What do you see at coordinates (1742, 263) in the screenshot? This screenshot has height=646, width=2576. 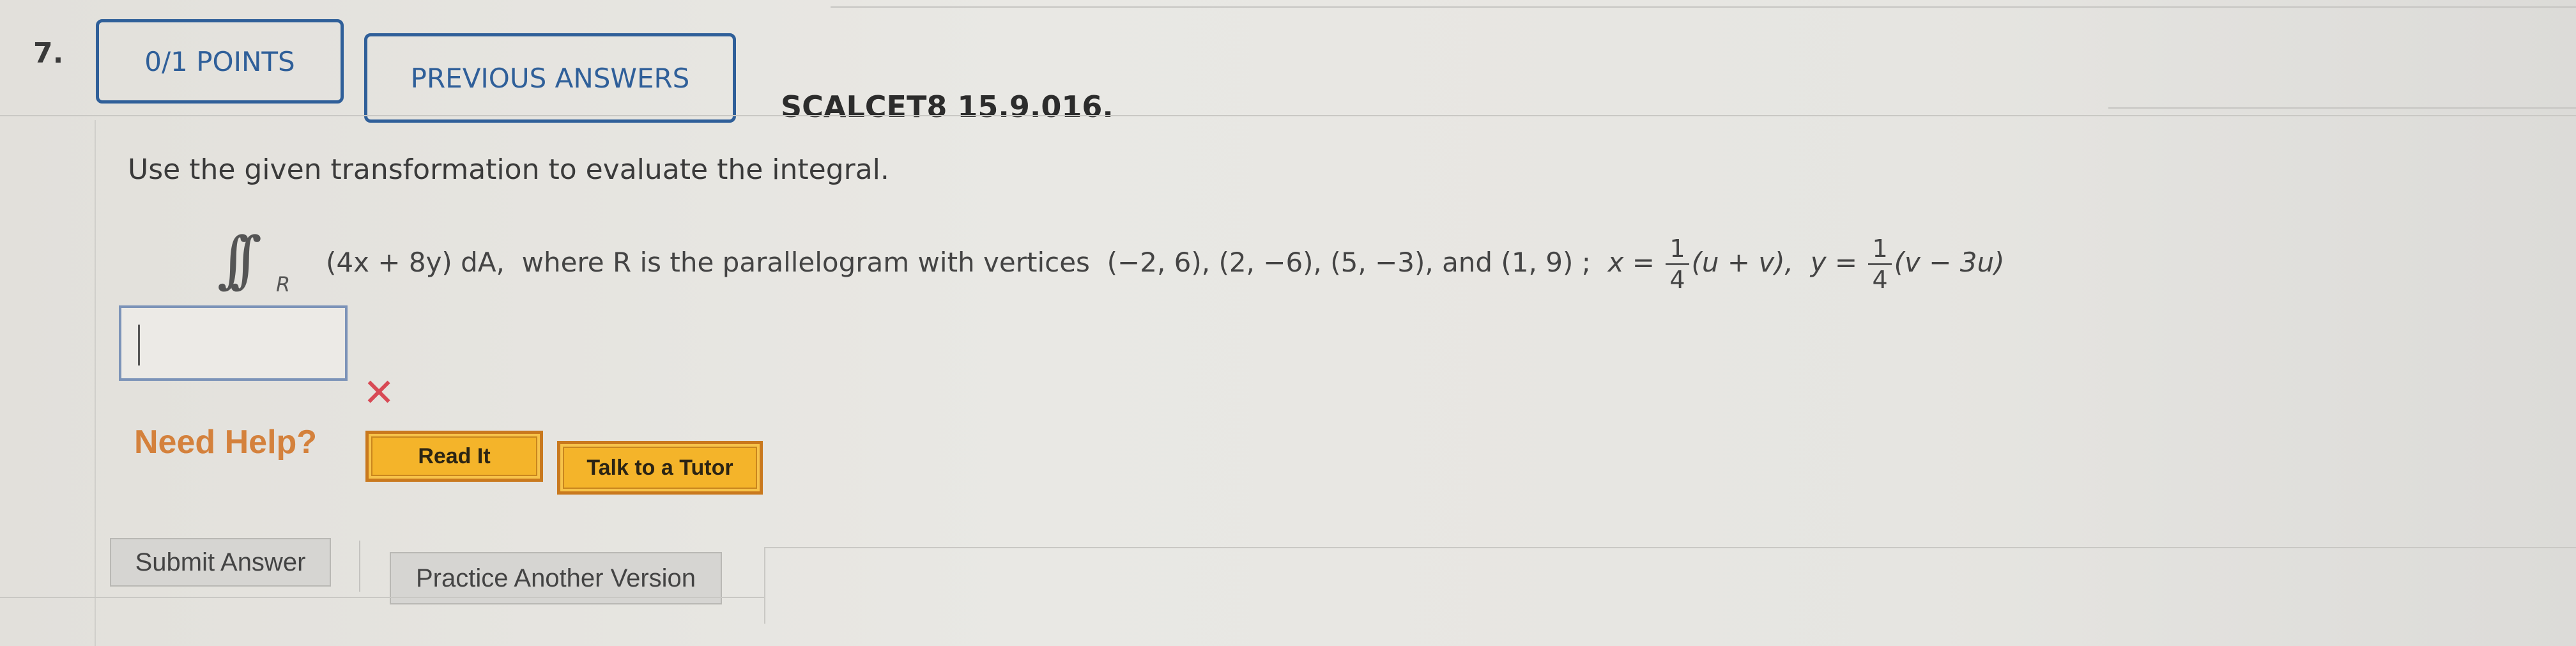 I see `x-equation-rhs: (u + v),` at bounding box center [1742, 263].